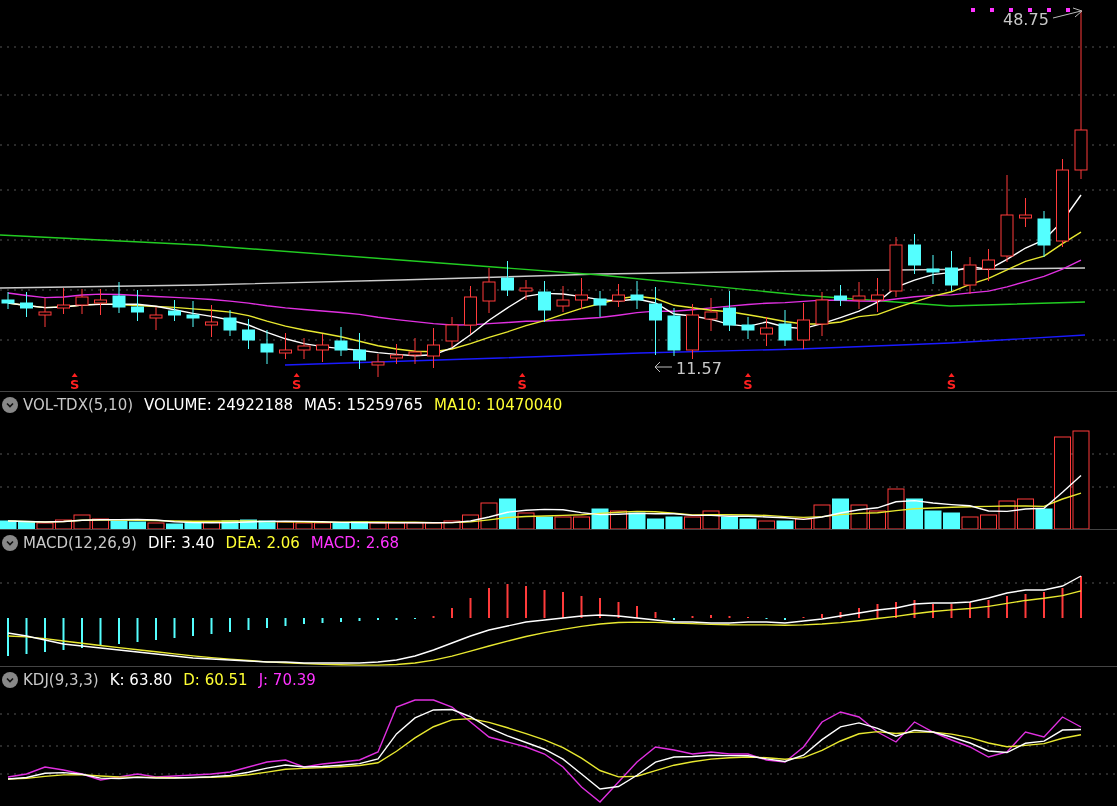 This screenshot has height=806, width=1117. I want to click on indicator-value: DIF: 3.40, so click(181, 542).